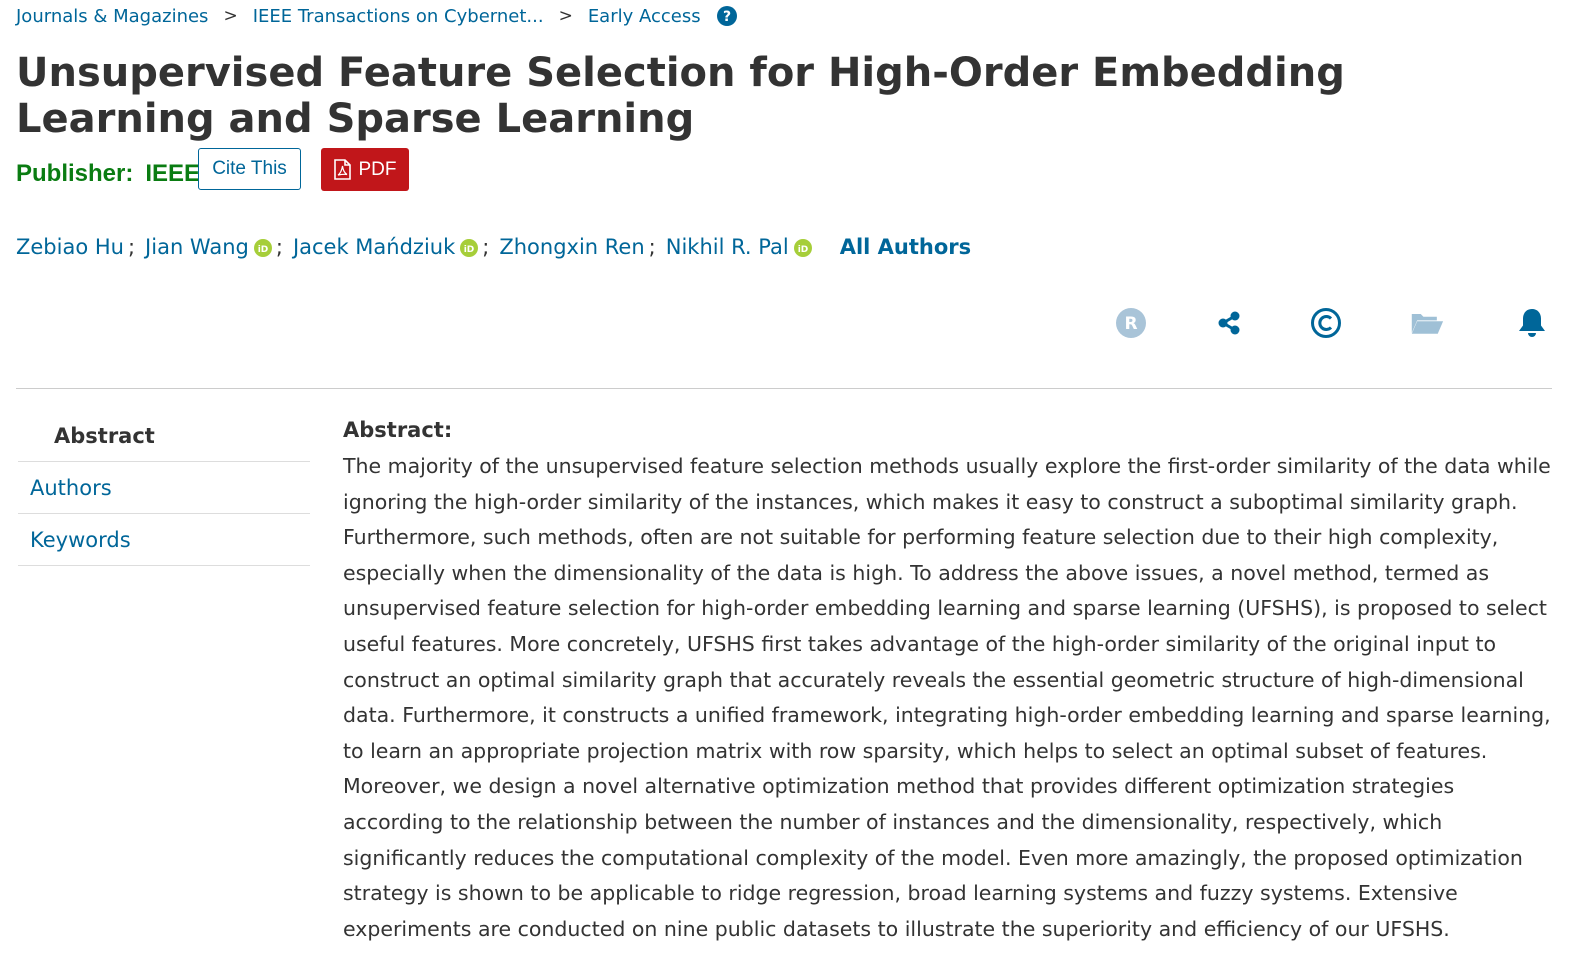  I want to click on share-icon, so click(1229, 323).